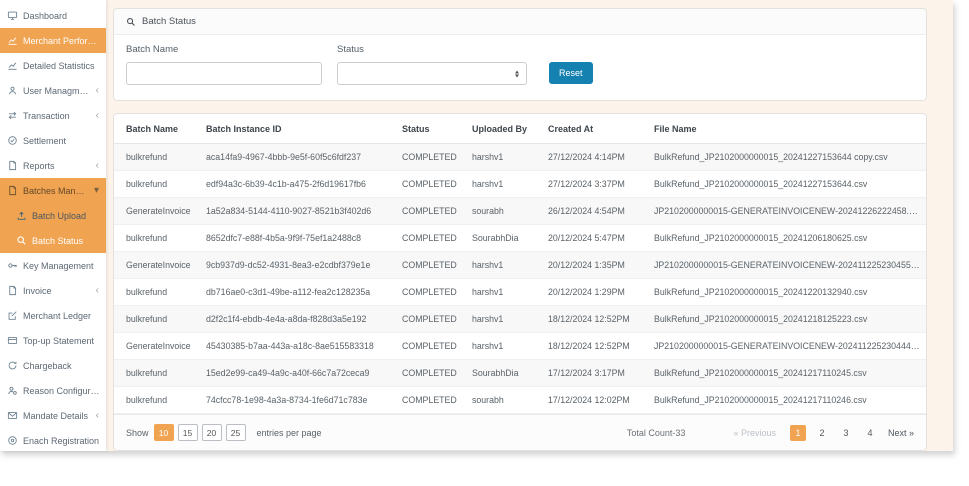 This screenshot has width=969, height=486. What do you see at coordinates (298, 373) in the screenshot?
I see `cell-instance-id: 15ed2e99-ca49-4a9c-a40f-66c7a72ceca9` at bounding box center [298, 373].